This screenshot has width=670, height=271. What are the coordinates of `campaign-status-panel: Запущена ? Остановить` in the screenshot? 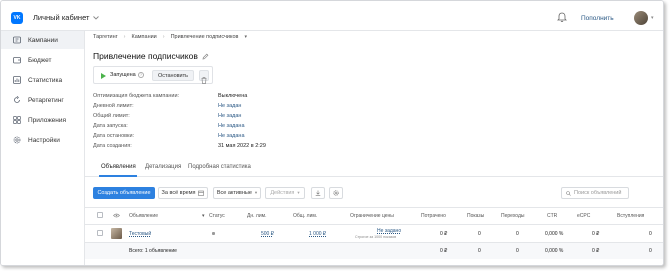 It's located at (153, 75).